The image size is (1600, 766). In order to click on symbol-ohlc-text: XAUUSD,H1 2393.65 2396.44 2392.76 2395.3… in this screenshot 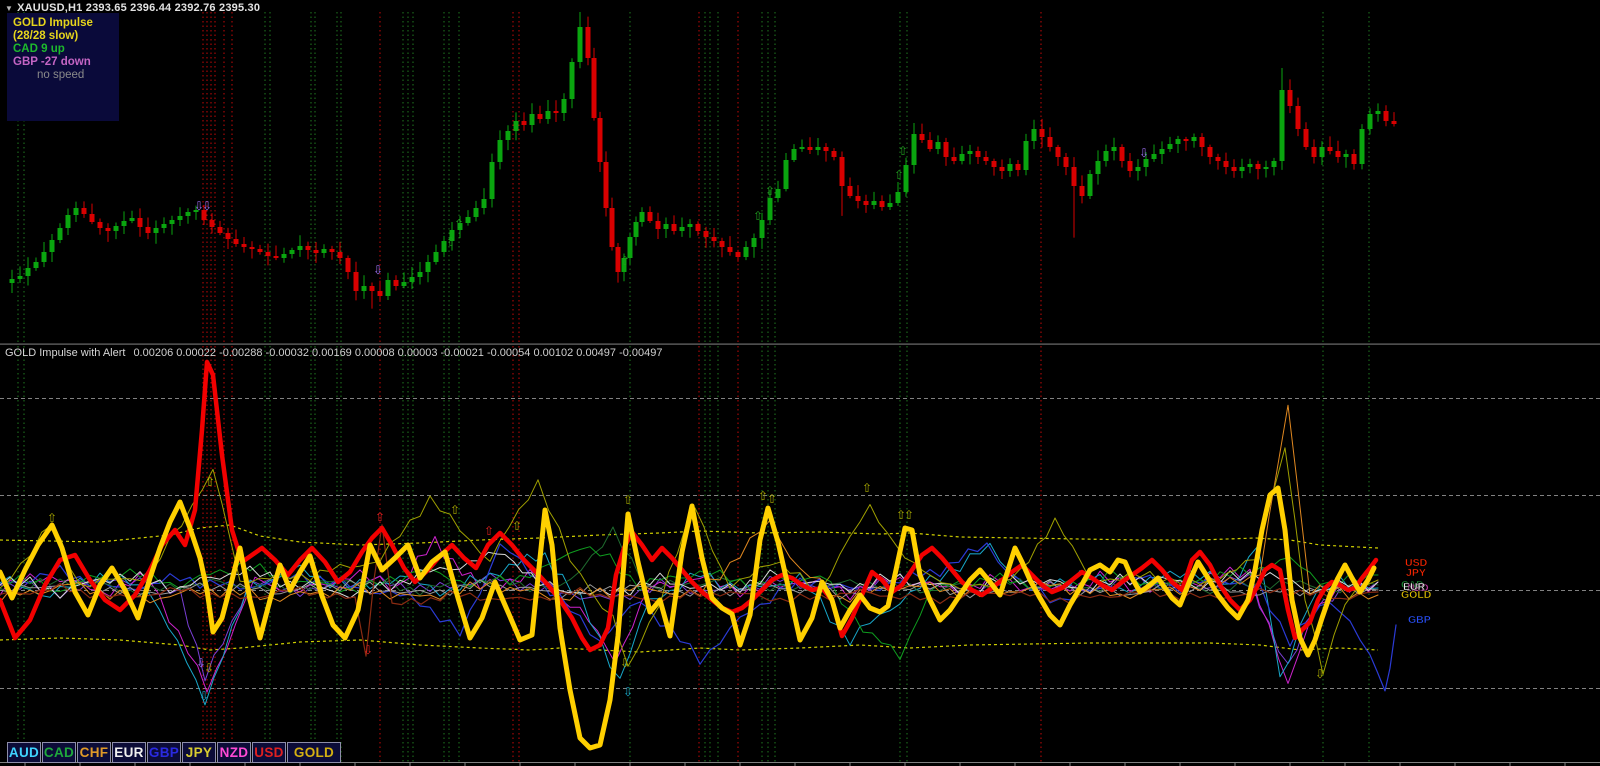, I will do `click(139, 8)`.